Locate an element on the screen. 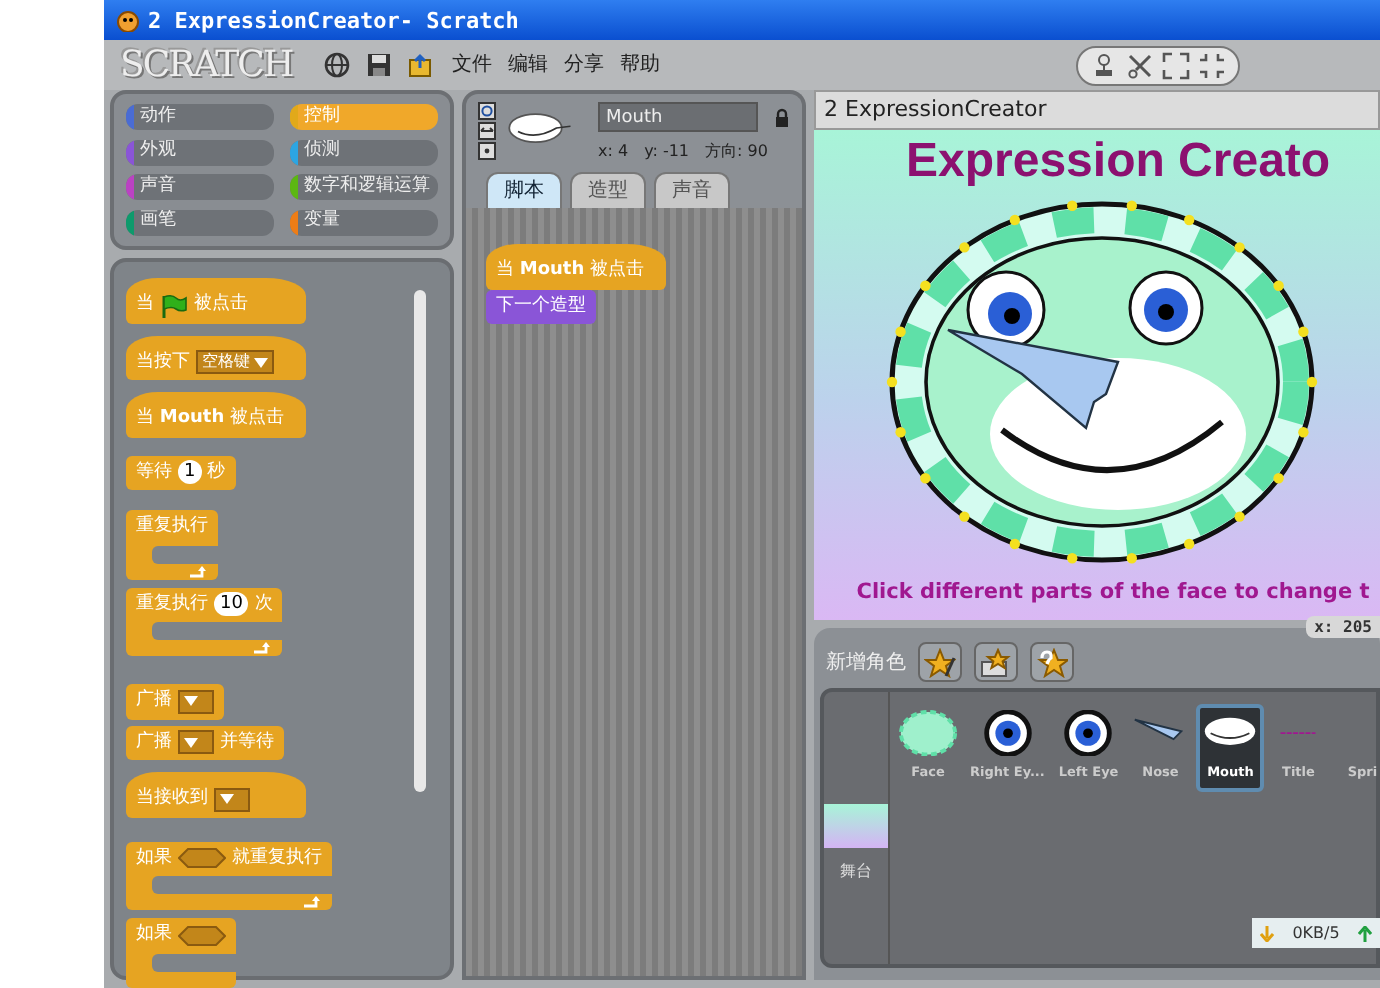  command-block: 下一个造型 is located at coordinates (541, 306).